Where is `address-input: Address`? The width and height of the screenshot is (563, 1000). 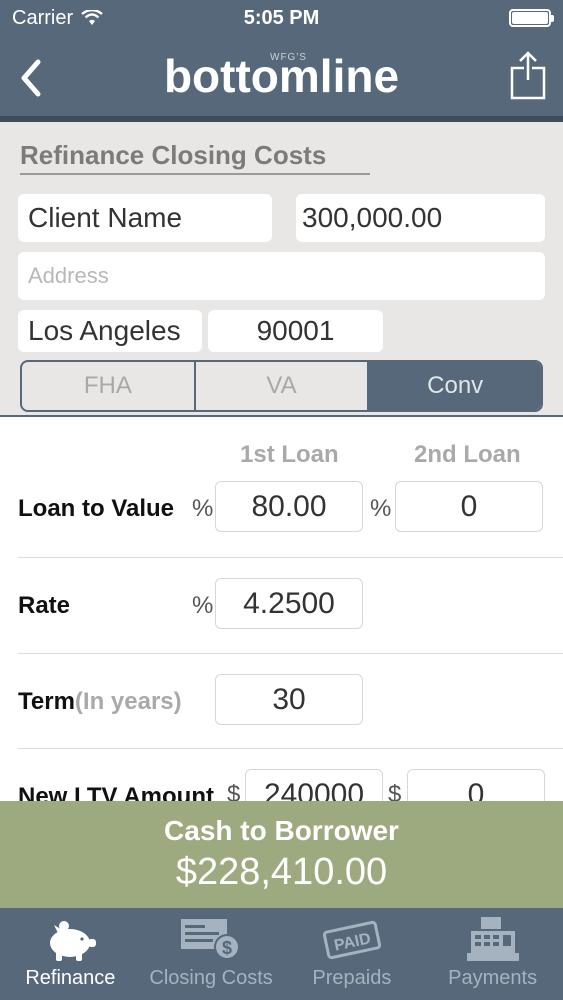 address-input: Address is located at coordinates (281, 276).